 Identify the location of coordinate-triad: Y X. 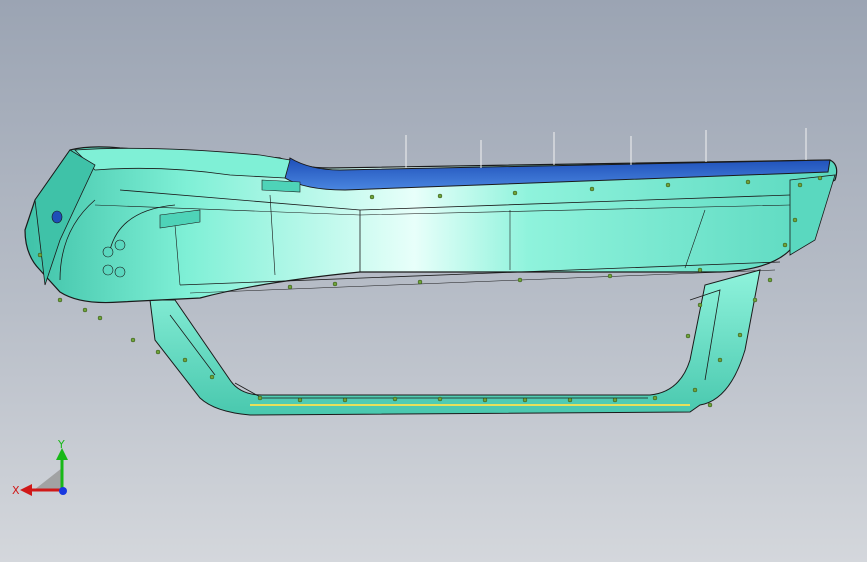
(44, 473).